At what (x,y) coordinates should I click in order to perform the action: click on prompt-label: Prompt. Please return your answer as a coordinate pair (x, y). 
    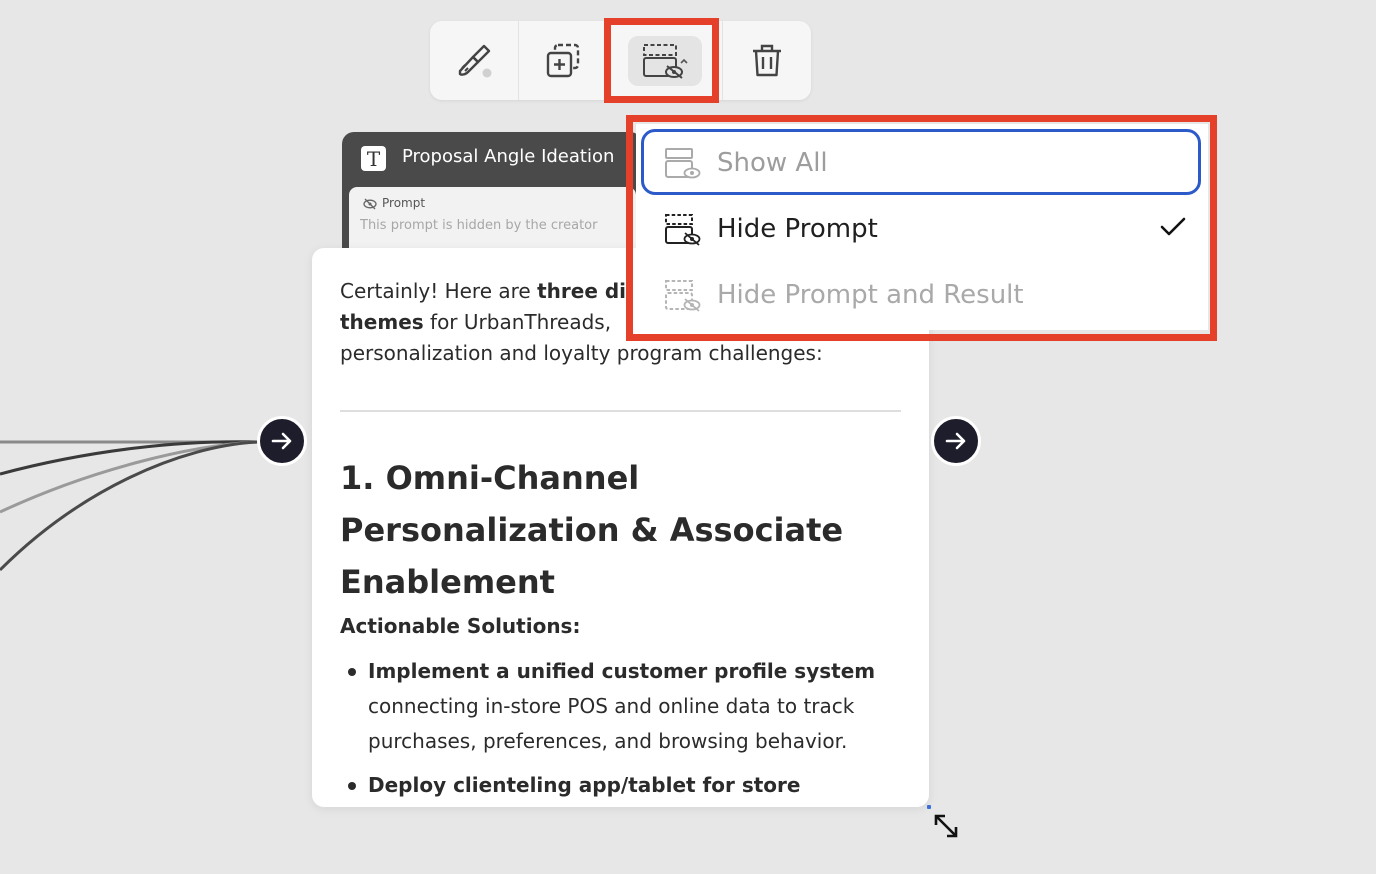
    Looking at the image, I should click on (404, 203).